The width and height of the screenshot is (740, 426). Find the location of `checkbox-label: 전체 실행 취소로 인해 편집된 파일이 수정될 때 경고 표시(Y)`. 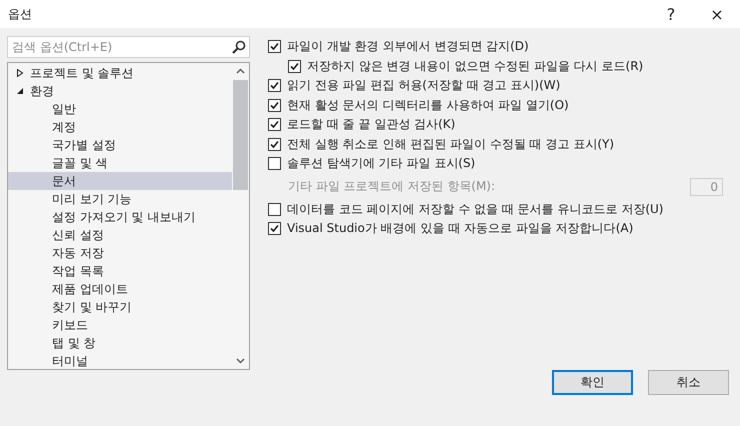

checkbox-label: 전체 실행 취소로 인해 편집된 파일이 수정될 때 경고 표시(Y) is located at coordinates (451, 144).